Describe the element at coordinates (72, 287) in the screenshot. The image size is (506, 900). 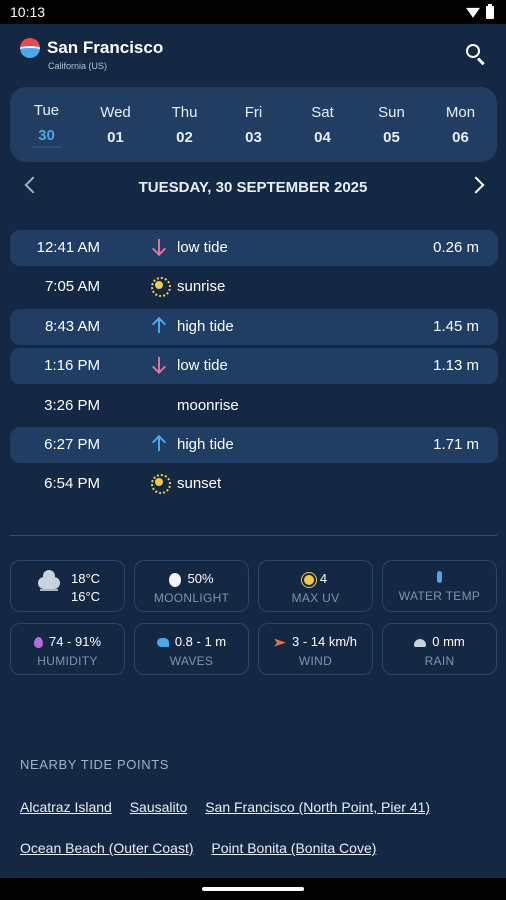
I see `event-time: 7:05 AM` at that location.